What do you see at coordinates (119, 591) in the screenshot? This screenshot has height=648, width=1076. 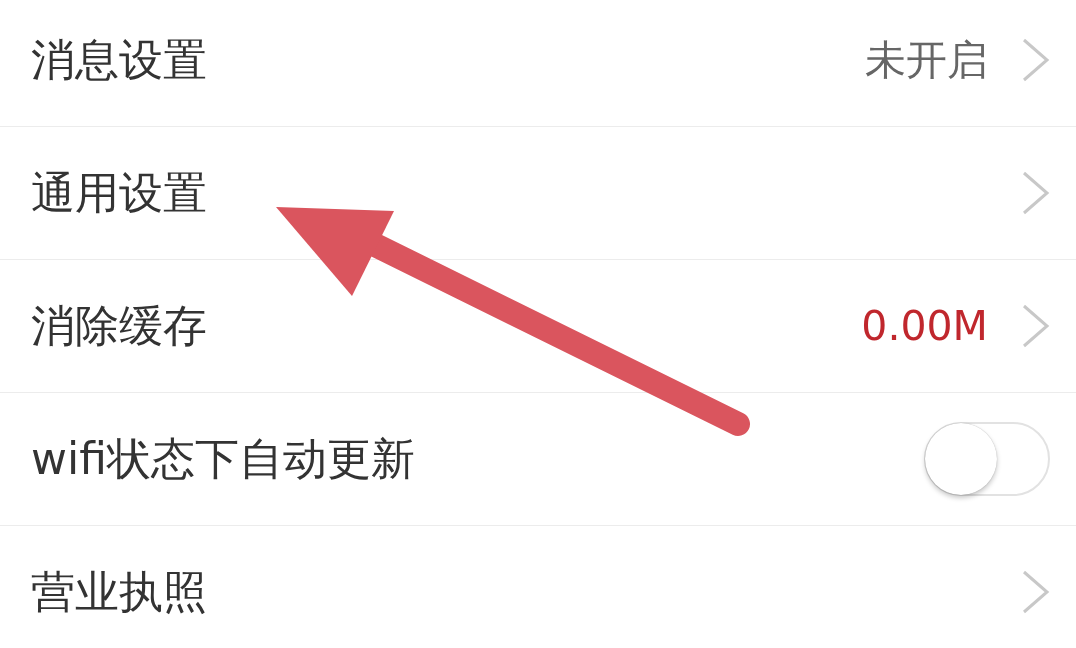 I see `row-label: 营业执照` at bounding box center [119, 591].